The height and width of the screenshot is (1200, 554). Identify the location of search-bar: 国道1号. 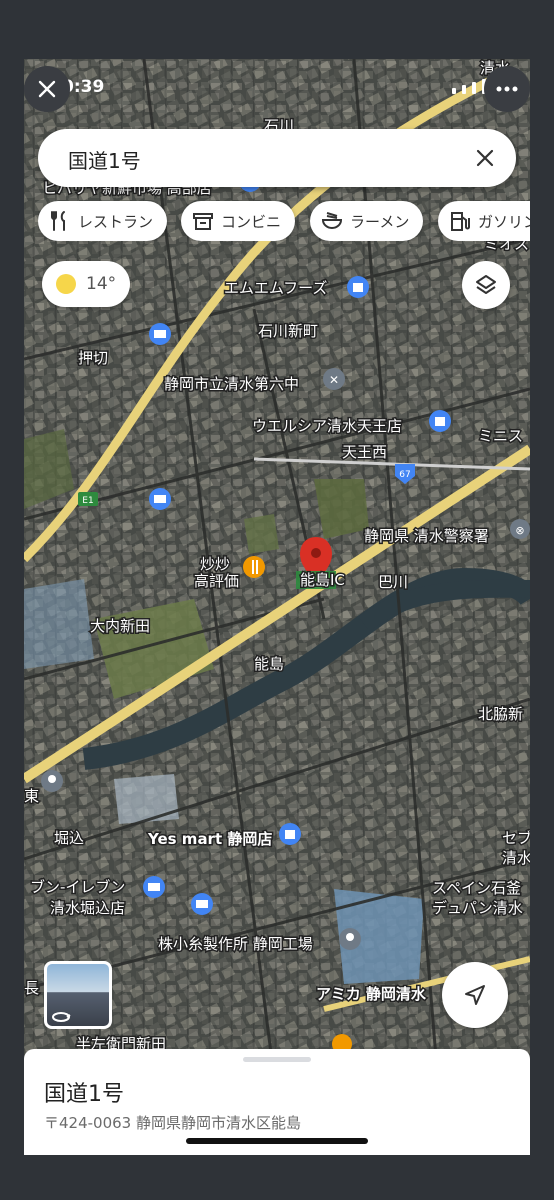
(277, 158).